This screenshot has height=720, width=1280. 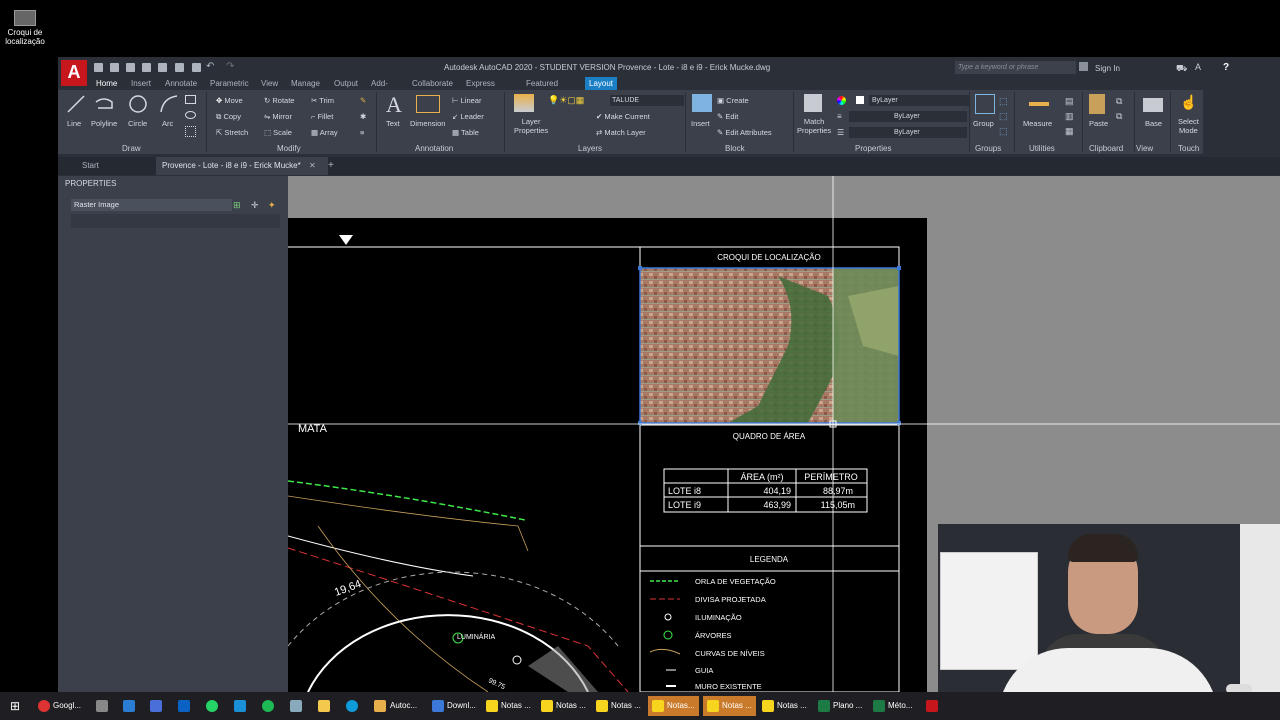 What do you see at coordinates (363, 116) in the screenshot?
I see `explode-icon: ✱` at bounding box center [363, 116].